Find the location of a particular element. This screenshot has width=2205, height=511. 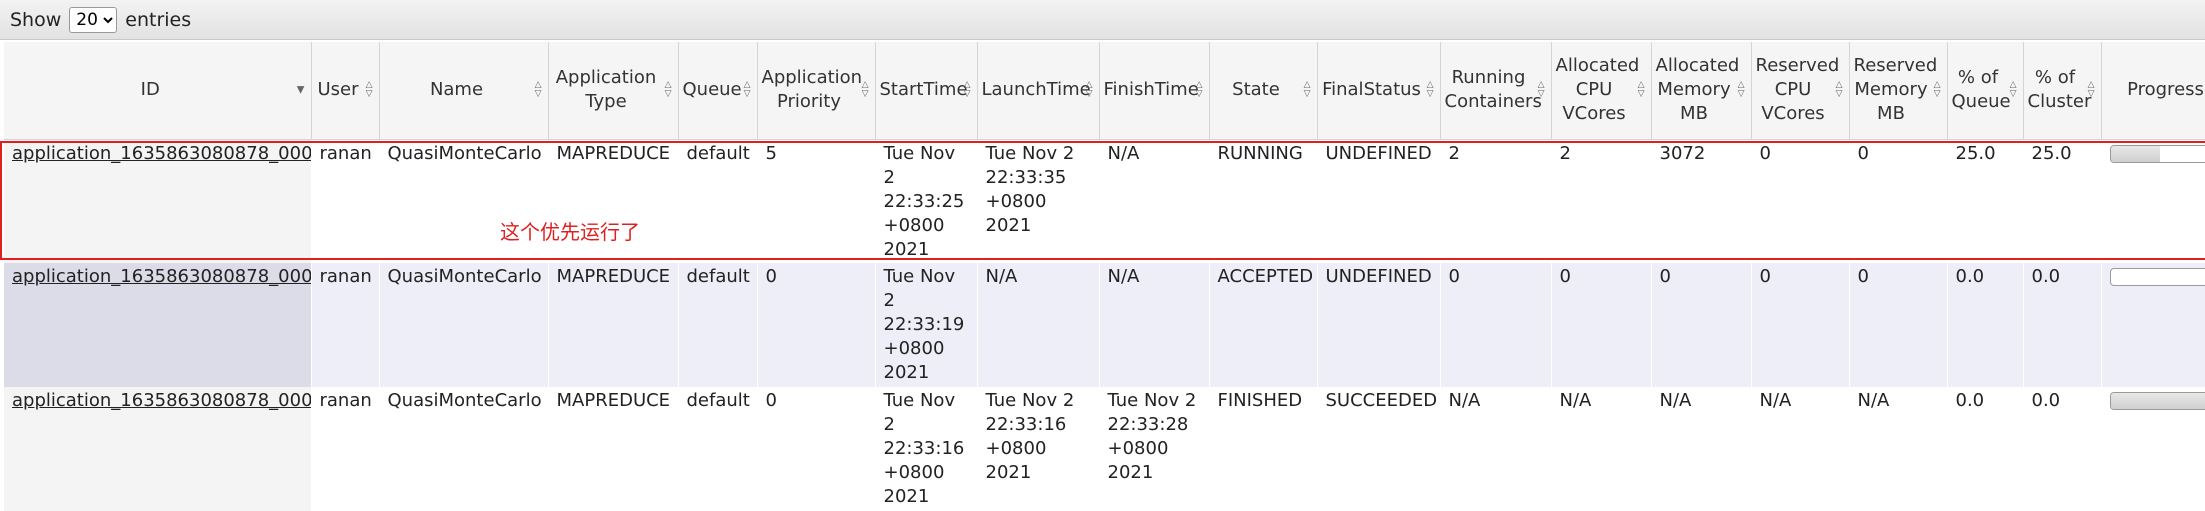

column-header-label: Application Priority is located at coordinates (812, 89).